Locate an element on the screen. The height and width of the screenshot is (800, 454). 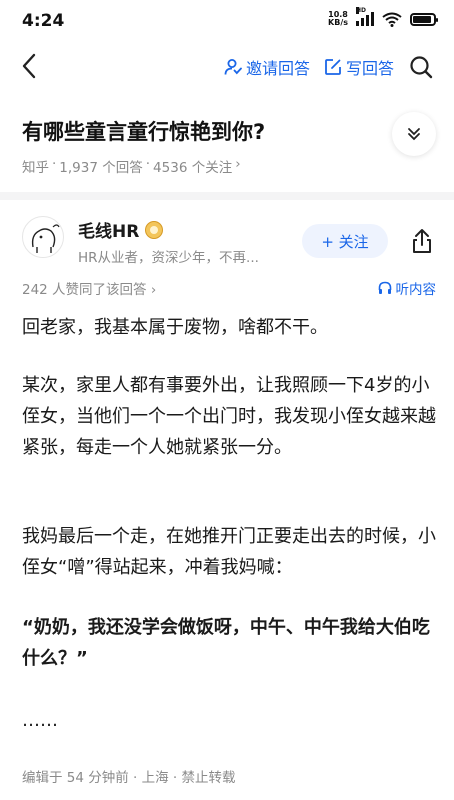
listen-button: 听内容 is located at coordinates (407, 288).